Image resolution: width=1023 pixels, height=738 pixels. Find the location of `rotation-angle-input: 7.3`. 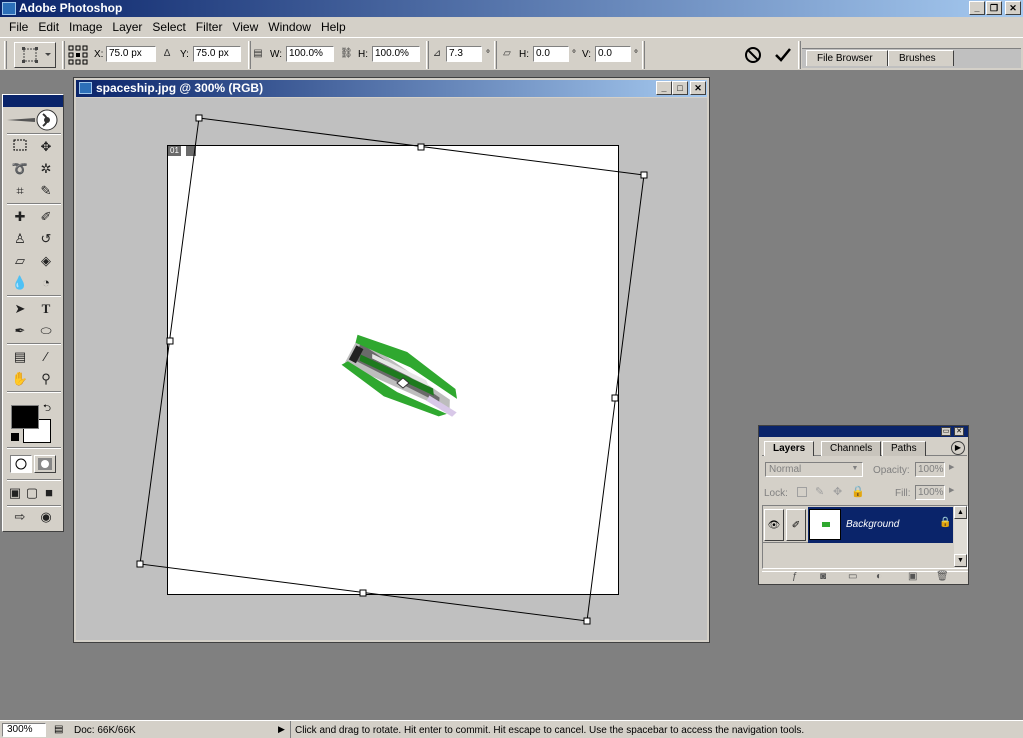

rotation-angle-input: 7.3 is located at coordinates (464, 54).